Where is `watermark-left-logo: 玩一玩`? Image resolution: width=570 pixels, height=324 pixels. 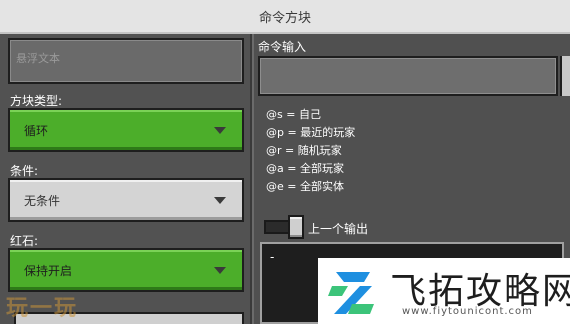 watermark-left-logo: 玩一玩 is located at coordinates (42, 306).